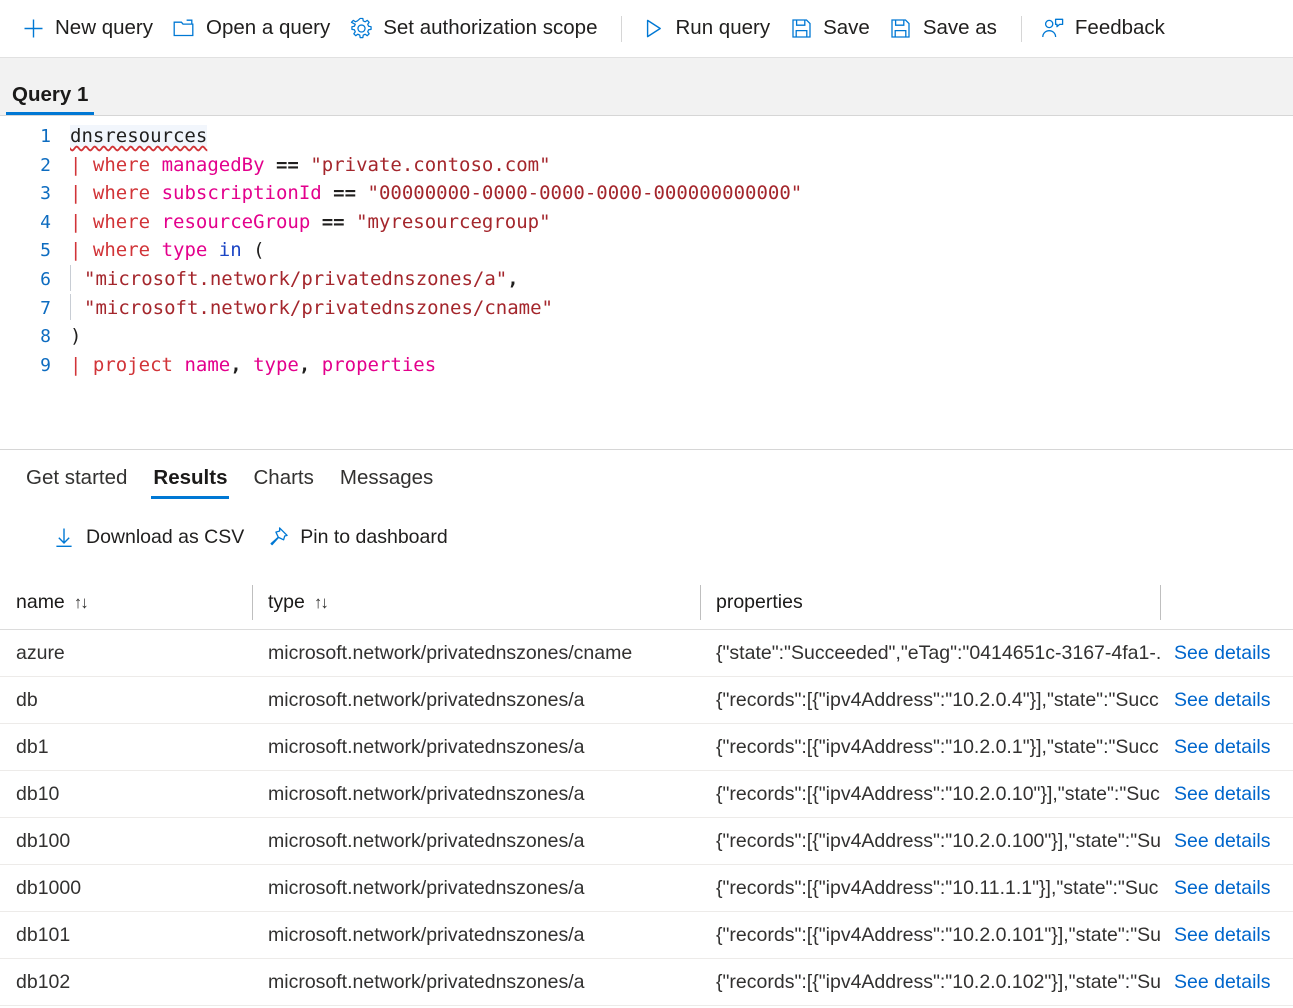  Describe the element at coordinates (45, 194) in the screenshot. I see `line-number: 3` at that location.